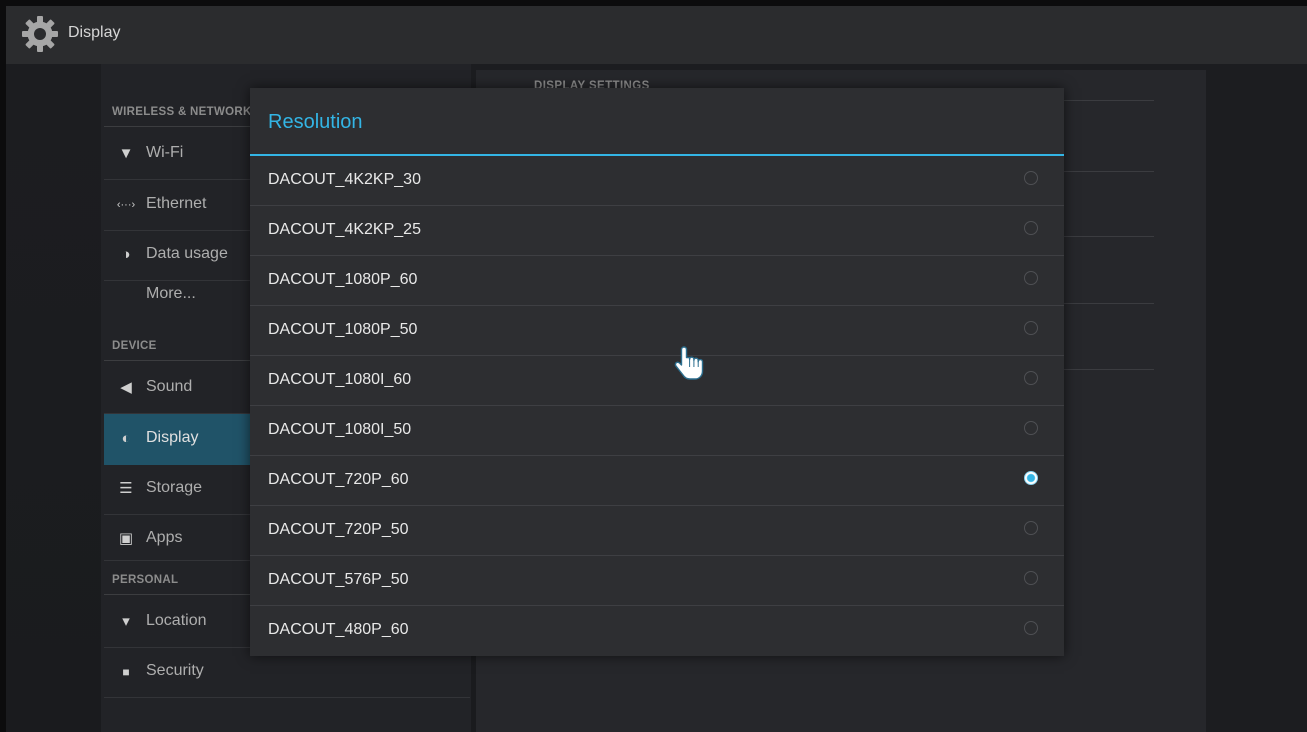 The image size is (1307, 732). Describe the element at coordinates (315, 122) in the screenshot. I see `dialog-title: Resolution` at that location.